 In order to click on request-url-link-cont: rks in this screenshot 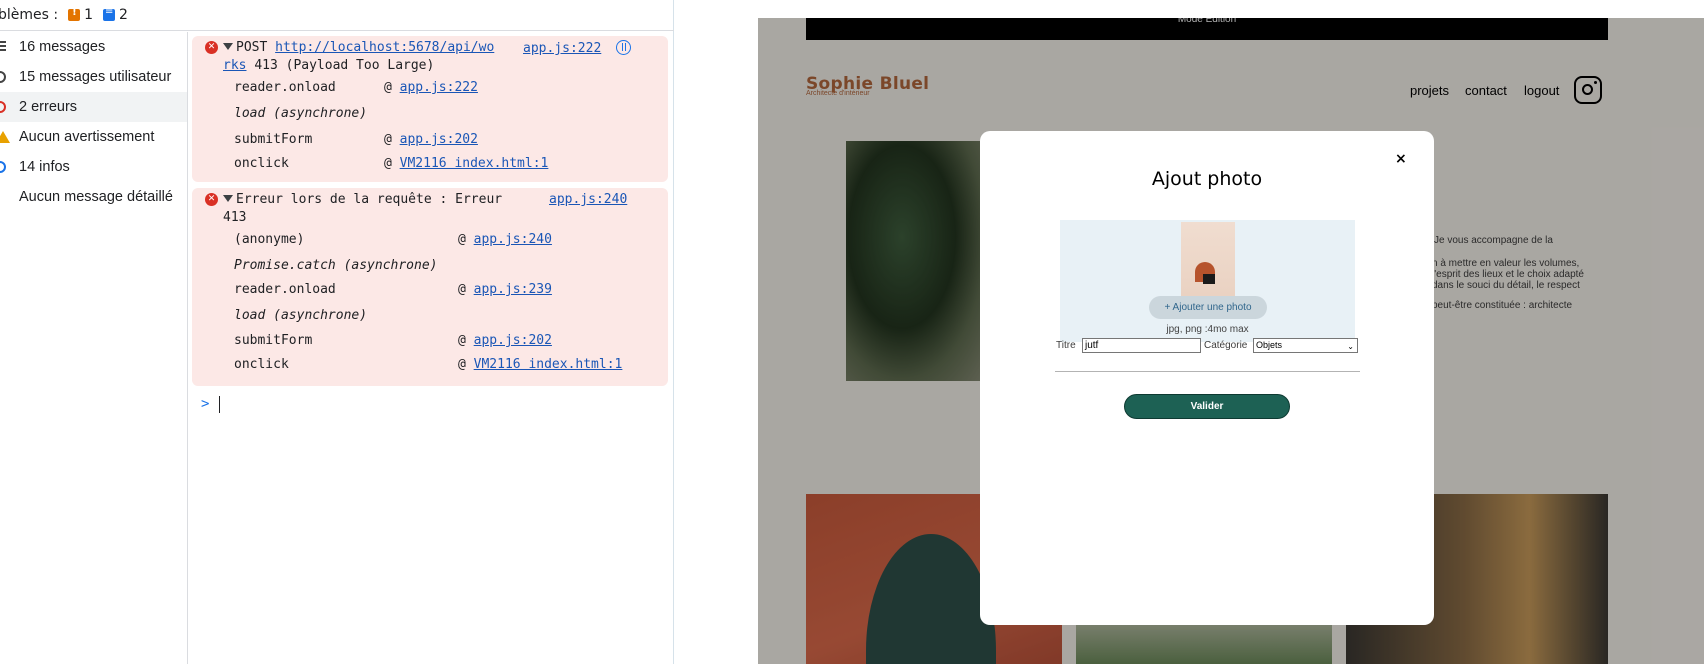, I will do `click(234, 65)`.